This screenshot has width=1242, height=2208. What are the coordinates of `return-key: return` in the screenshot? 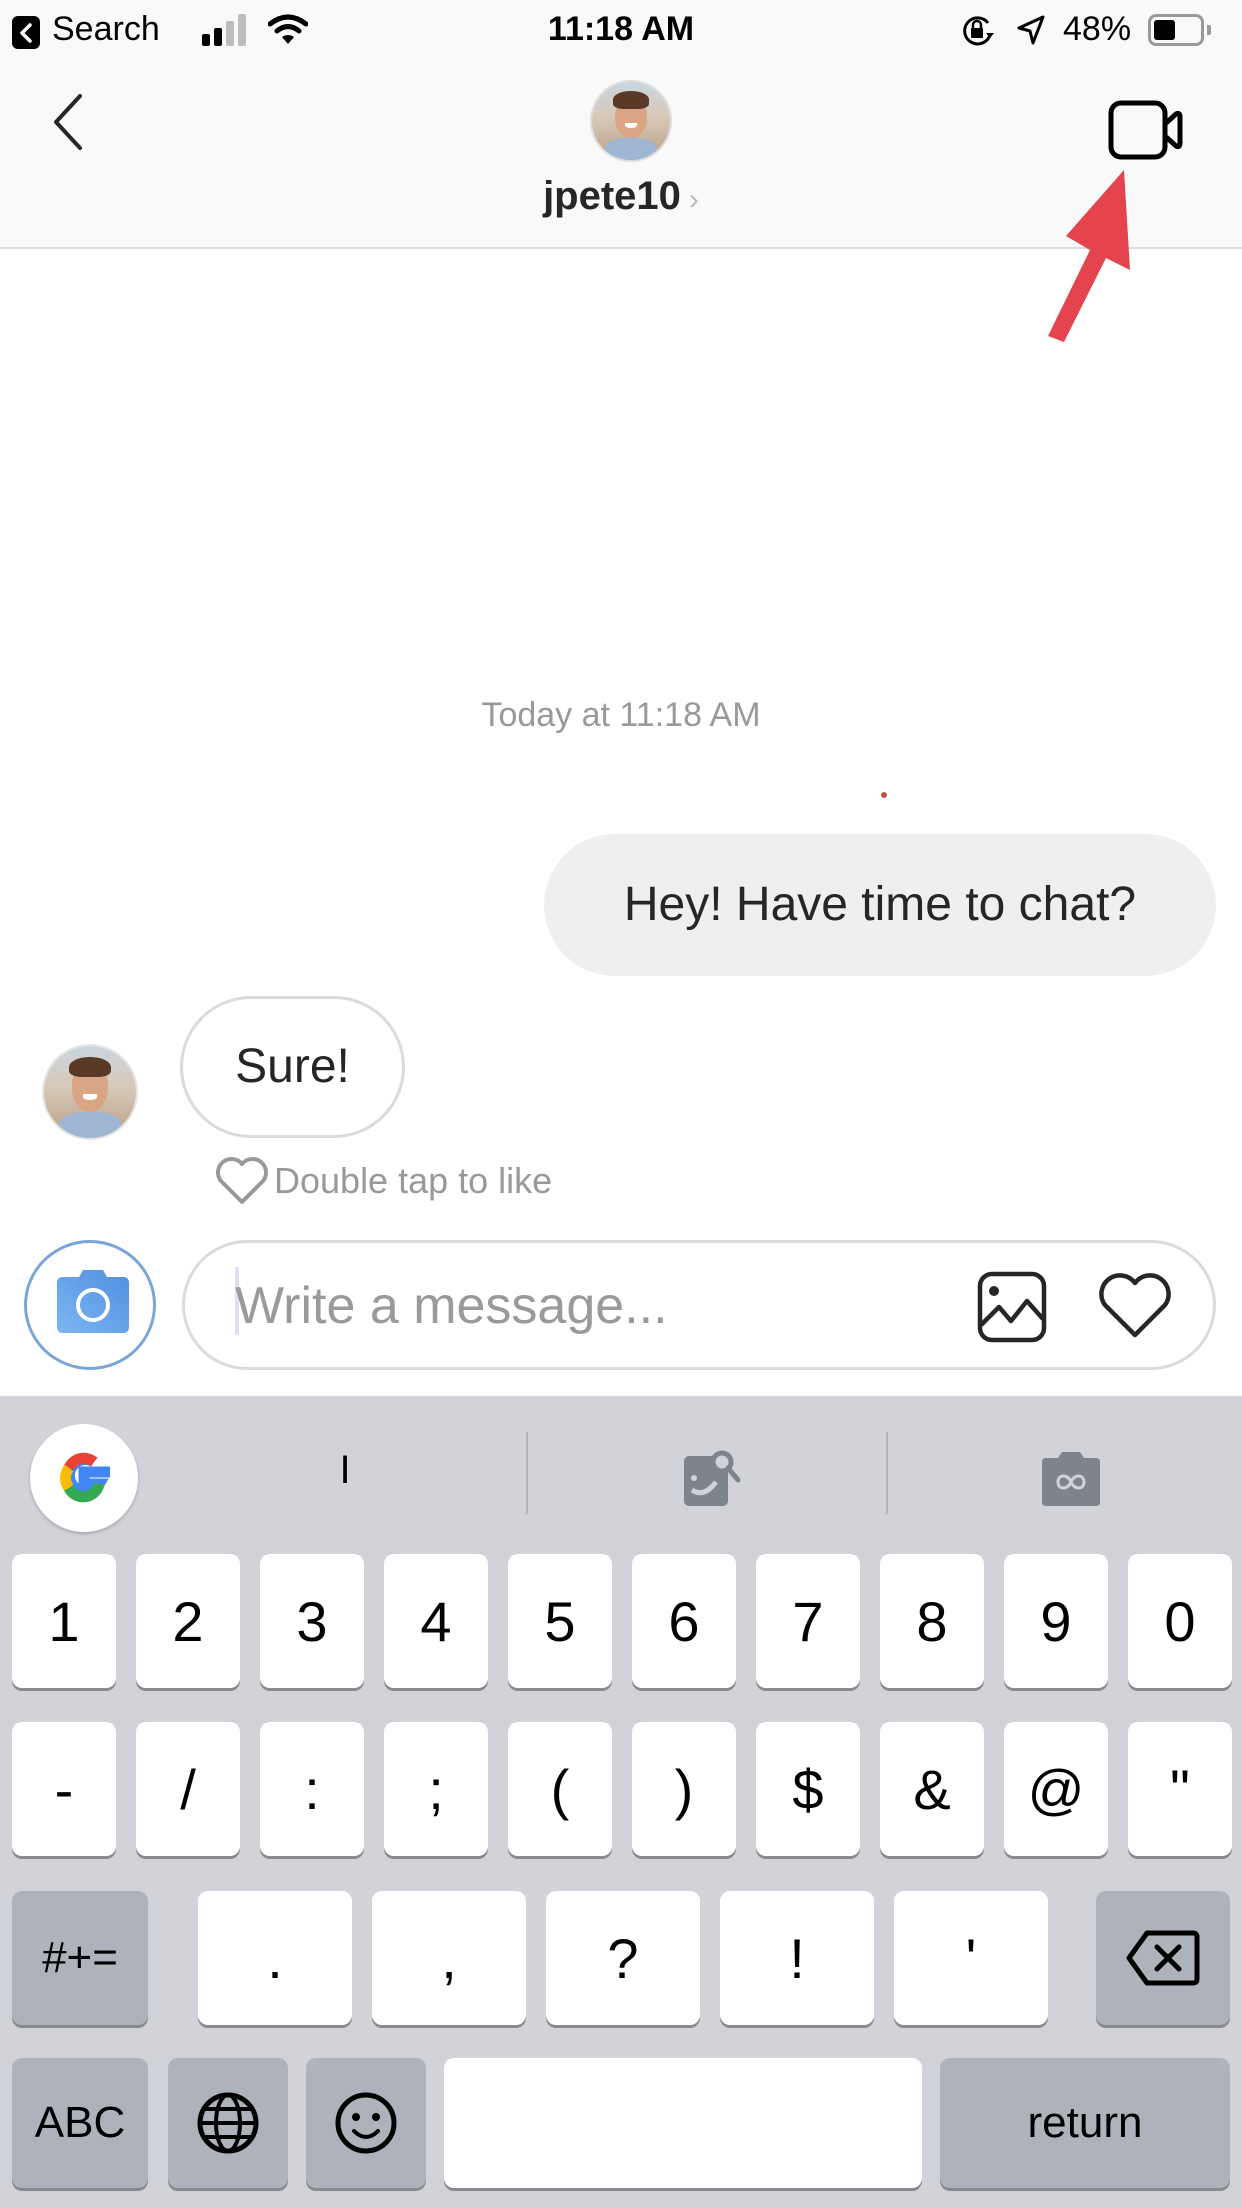 It's located at (1085, 2123).